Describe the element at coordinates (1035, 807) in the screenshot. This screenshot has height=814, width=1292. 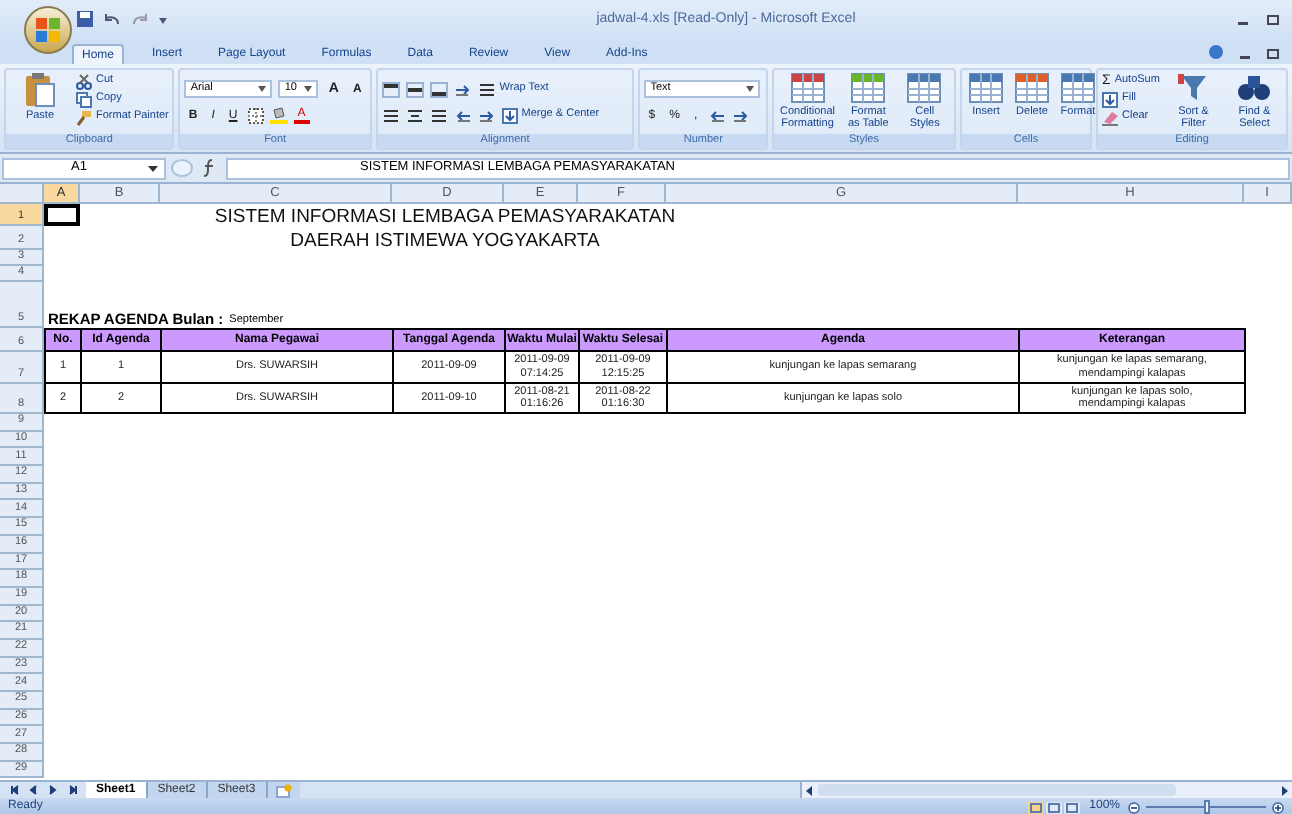
I see `normal-view-icon` at that location.